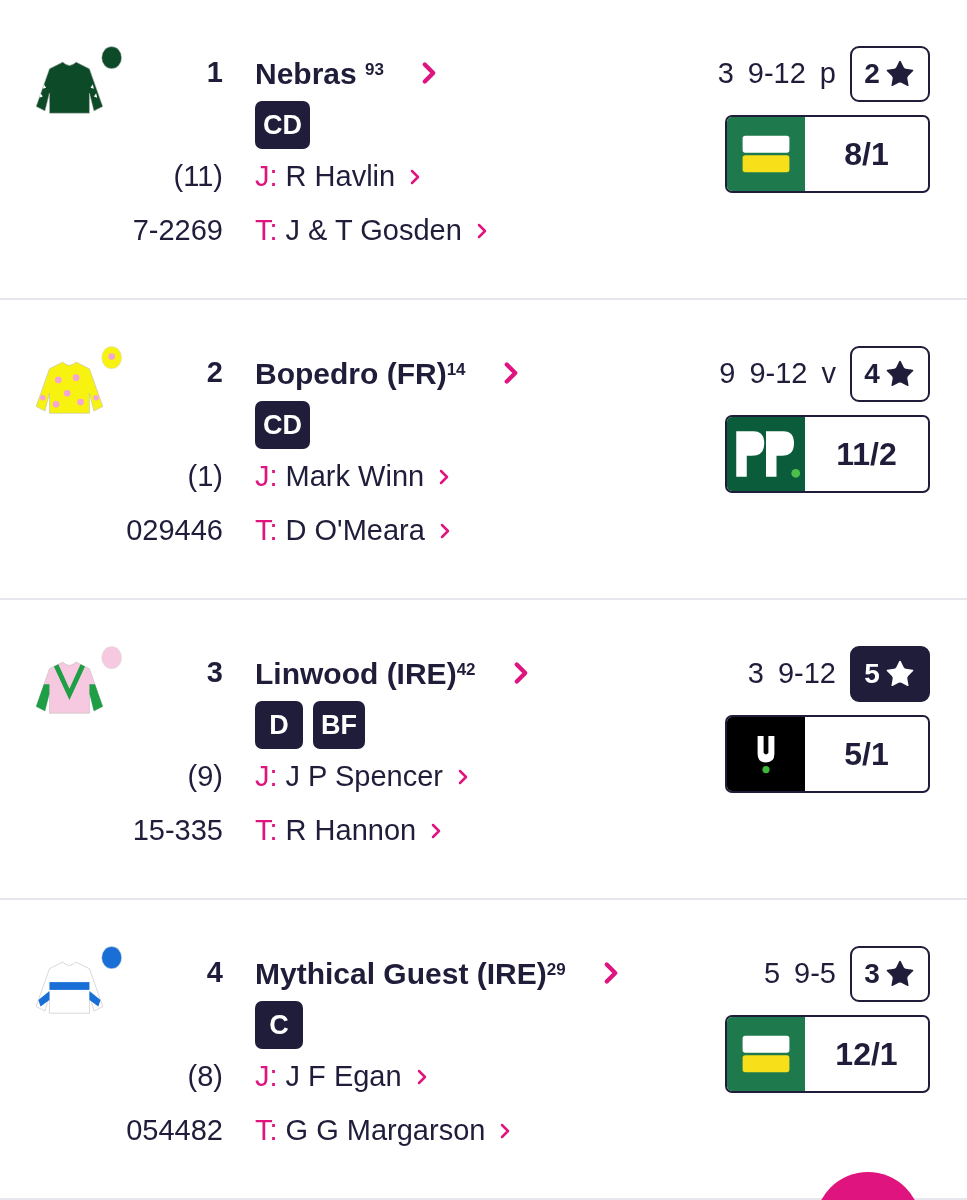  What do you see at coordinates (827, 154) in the screenshot?
I see `odds-button: 8/1` at bounding box center [827, 154].